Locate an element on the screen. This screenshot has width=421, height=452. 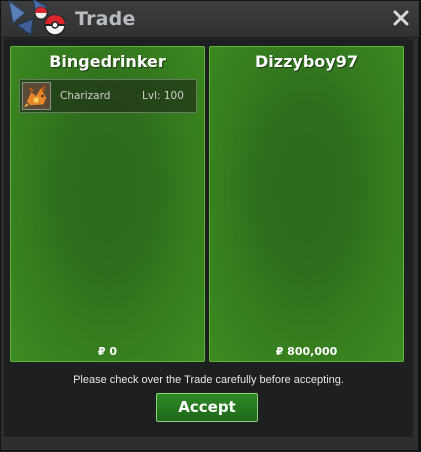
window-title: Trade is located at coordinates (105, 19).